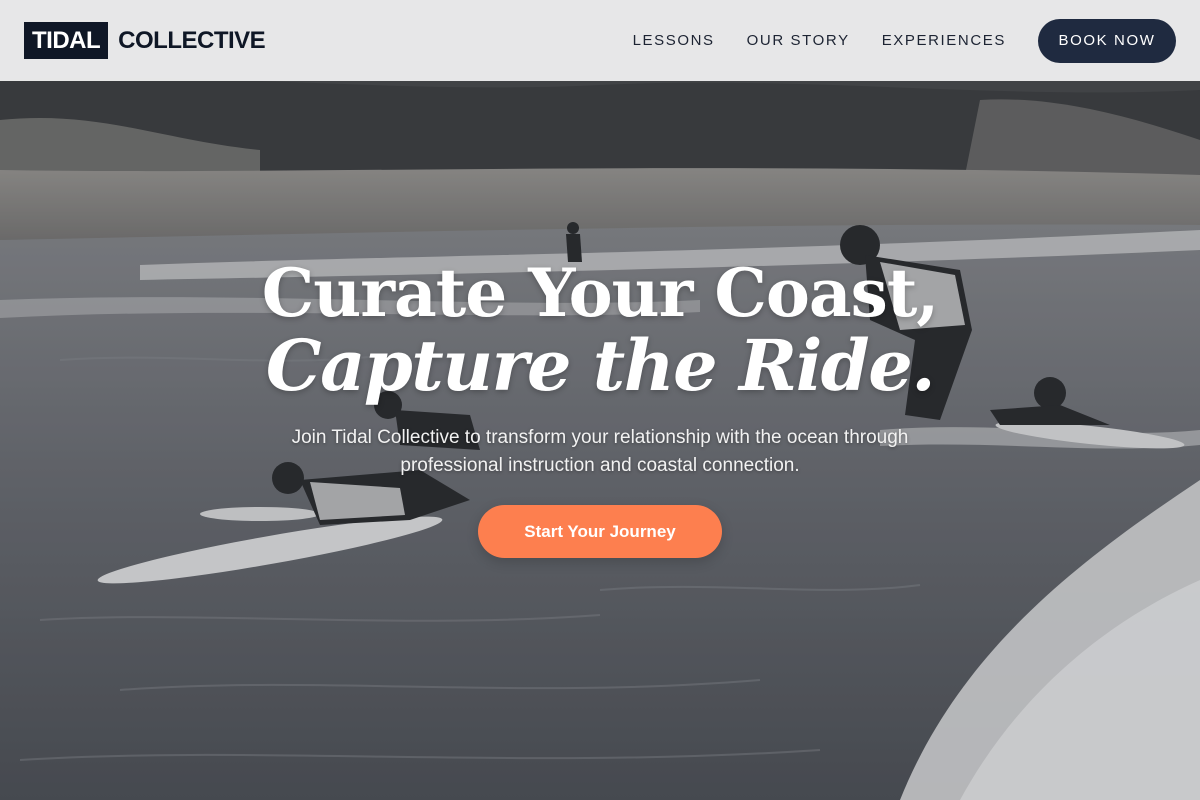  I want to click on brand-logo: TIDAL COLLECTIVE, so click(145, 40).